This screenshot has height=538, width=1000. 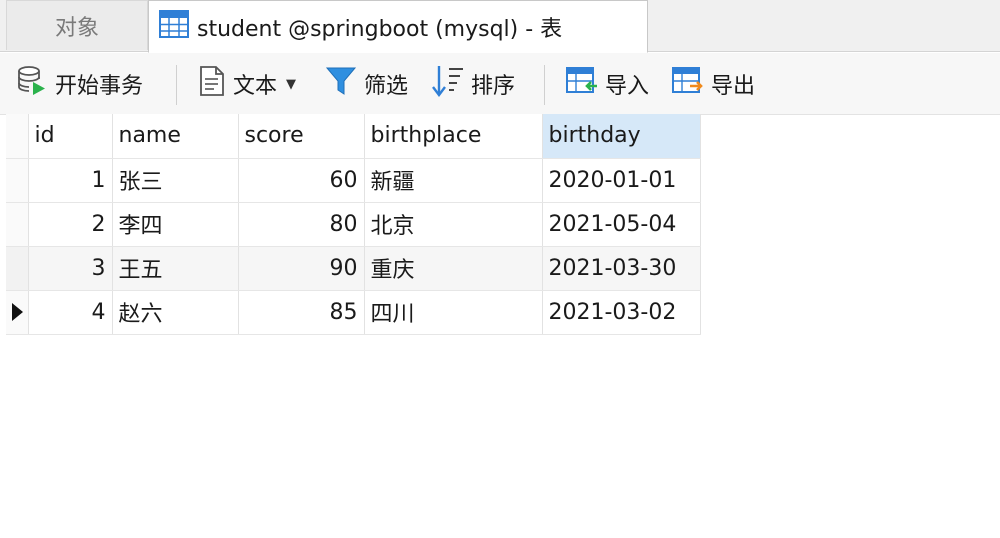 I want to click on begin-transaction-button: 开始事务, so click(x=79, y=84).